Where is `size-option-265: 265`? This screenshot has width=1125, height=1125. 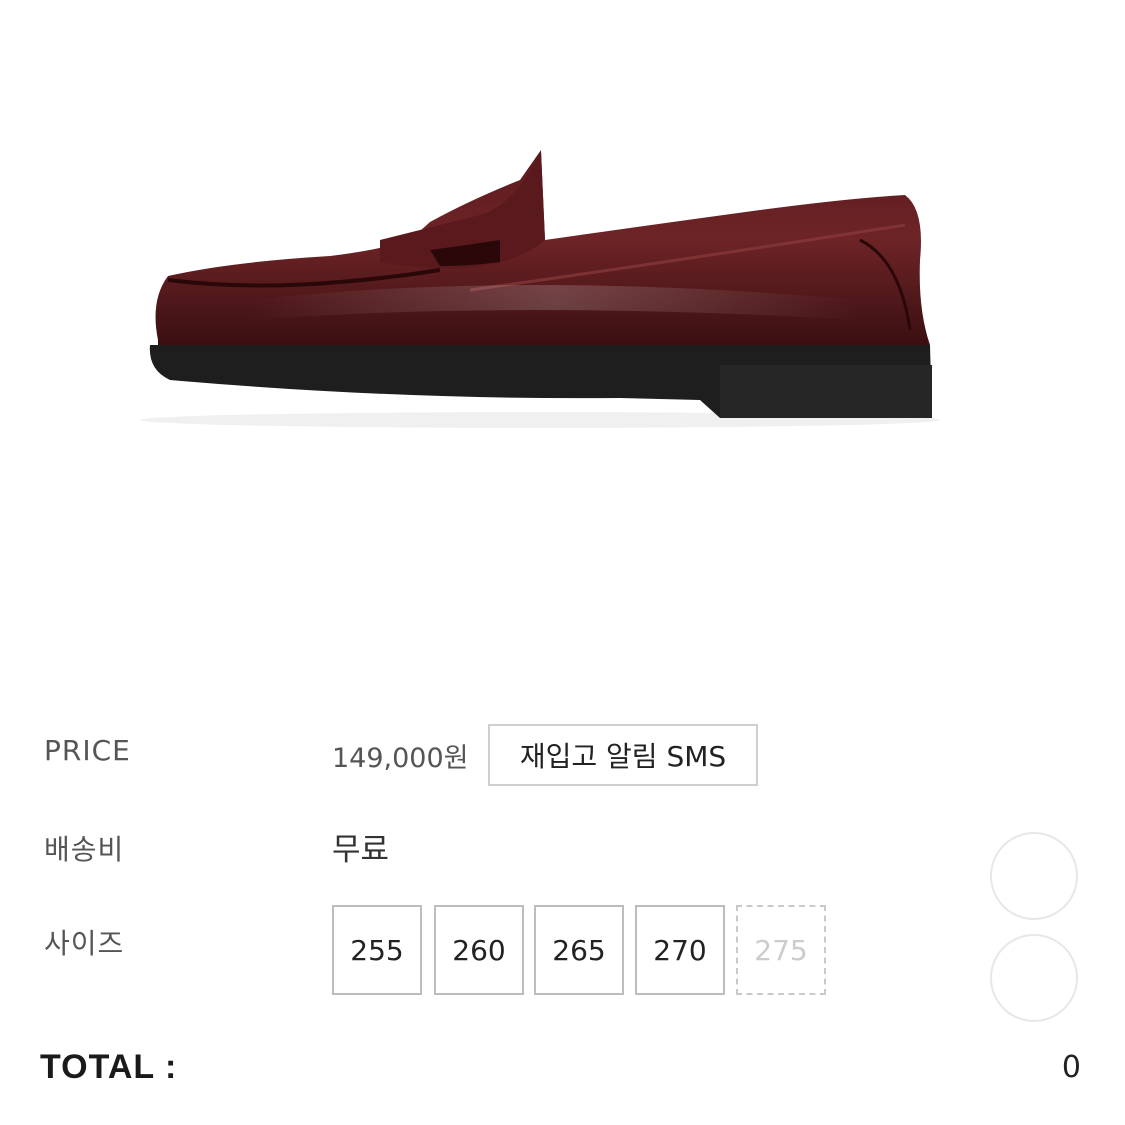 size-option-265: 265 is located at coordinates (579, 950).